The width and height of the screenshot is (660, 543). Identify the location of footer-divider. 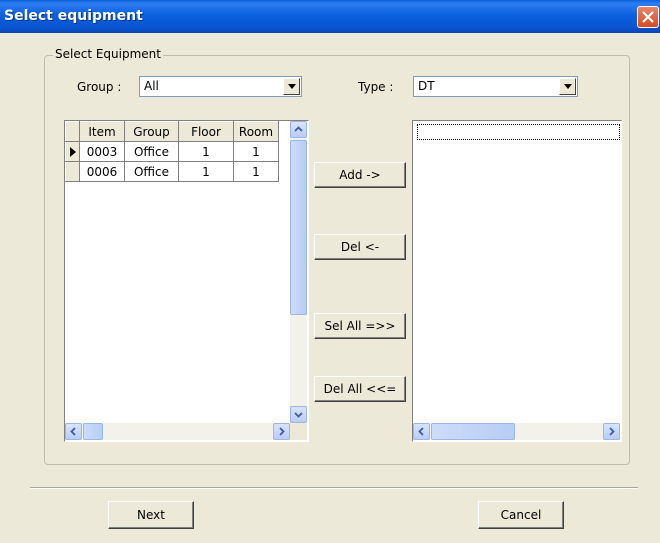
(334, 488).